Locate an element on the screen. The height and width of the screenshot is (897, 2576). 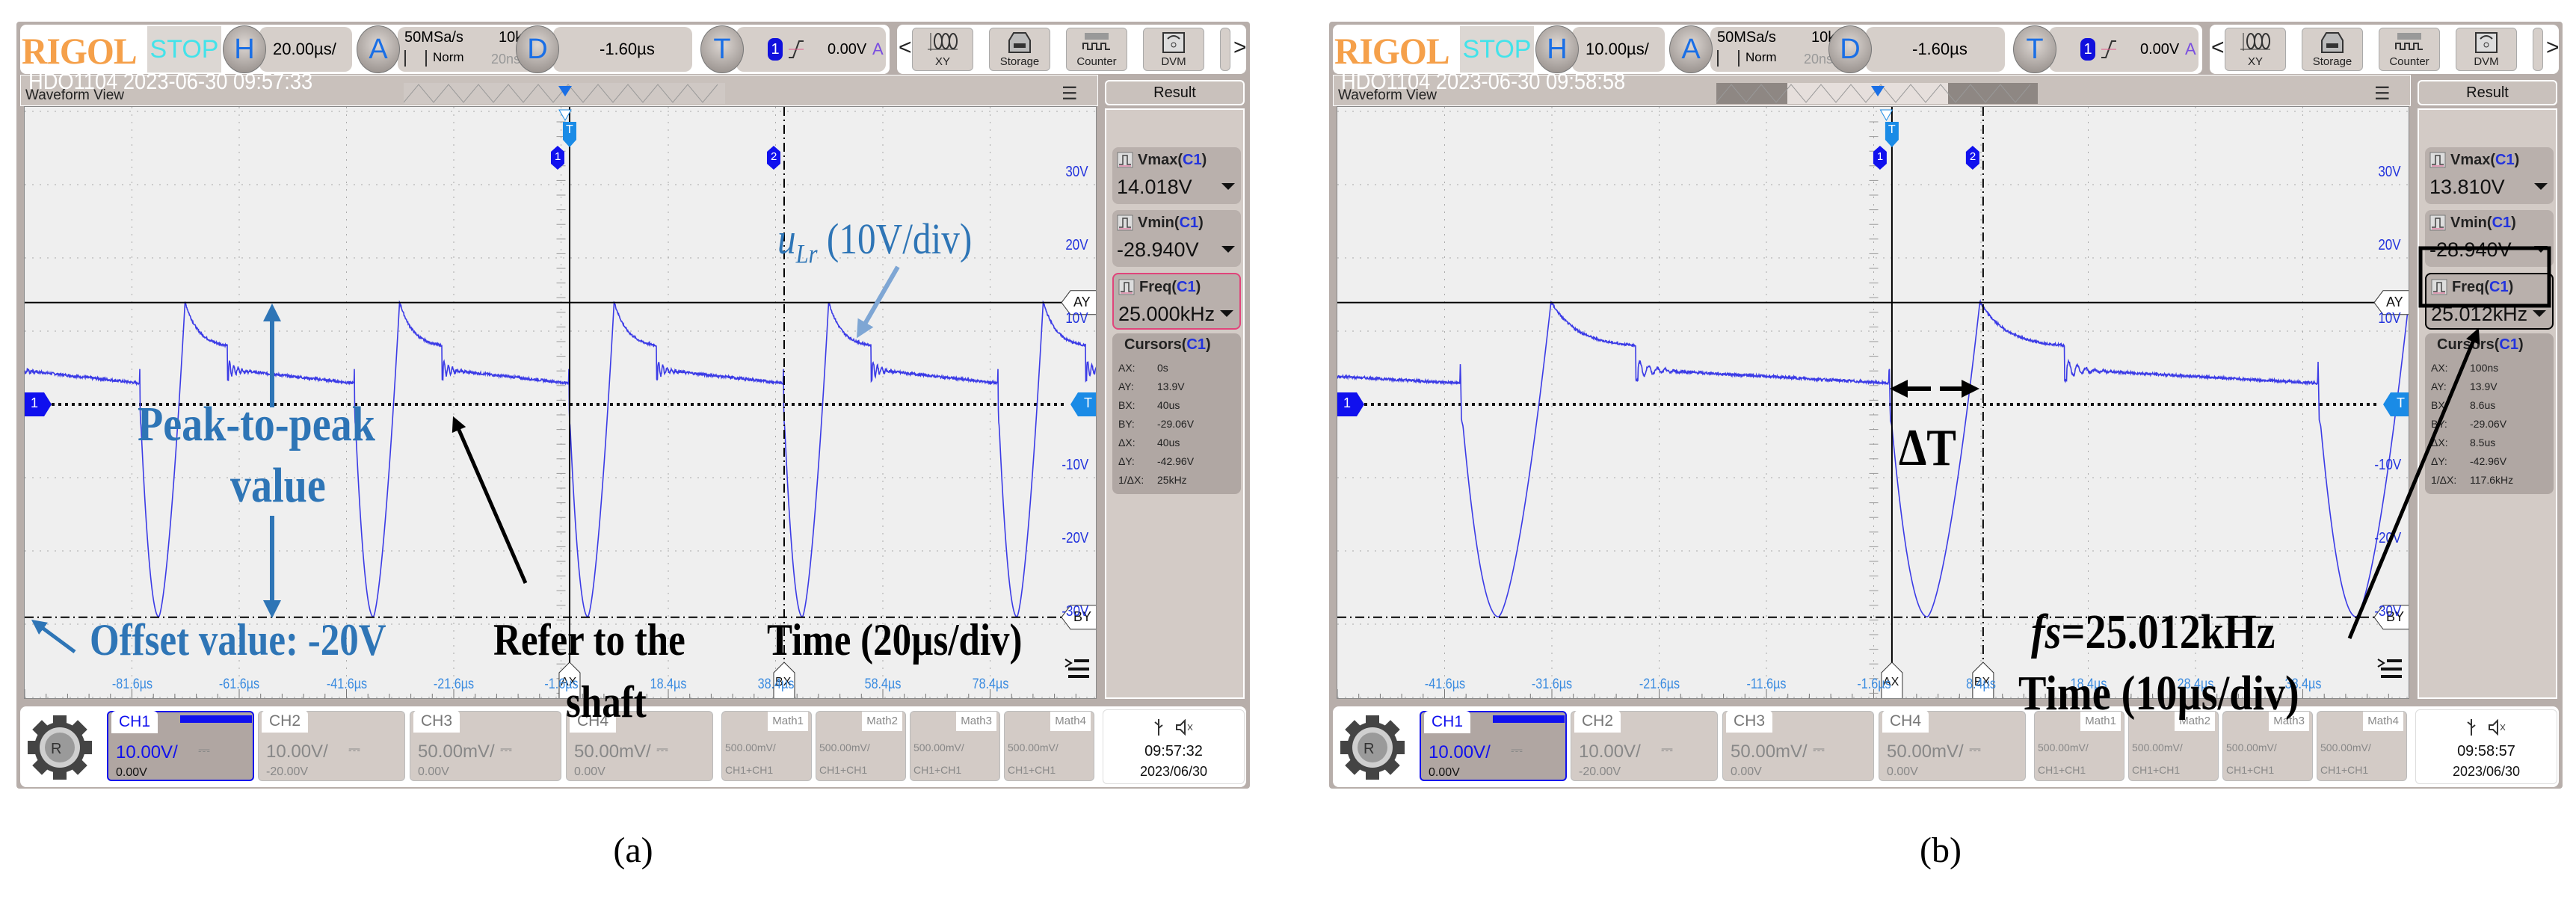
time-scale-annotation: Time (10µs/div) is located at coordinates (2158, 693).